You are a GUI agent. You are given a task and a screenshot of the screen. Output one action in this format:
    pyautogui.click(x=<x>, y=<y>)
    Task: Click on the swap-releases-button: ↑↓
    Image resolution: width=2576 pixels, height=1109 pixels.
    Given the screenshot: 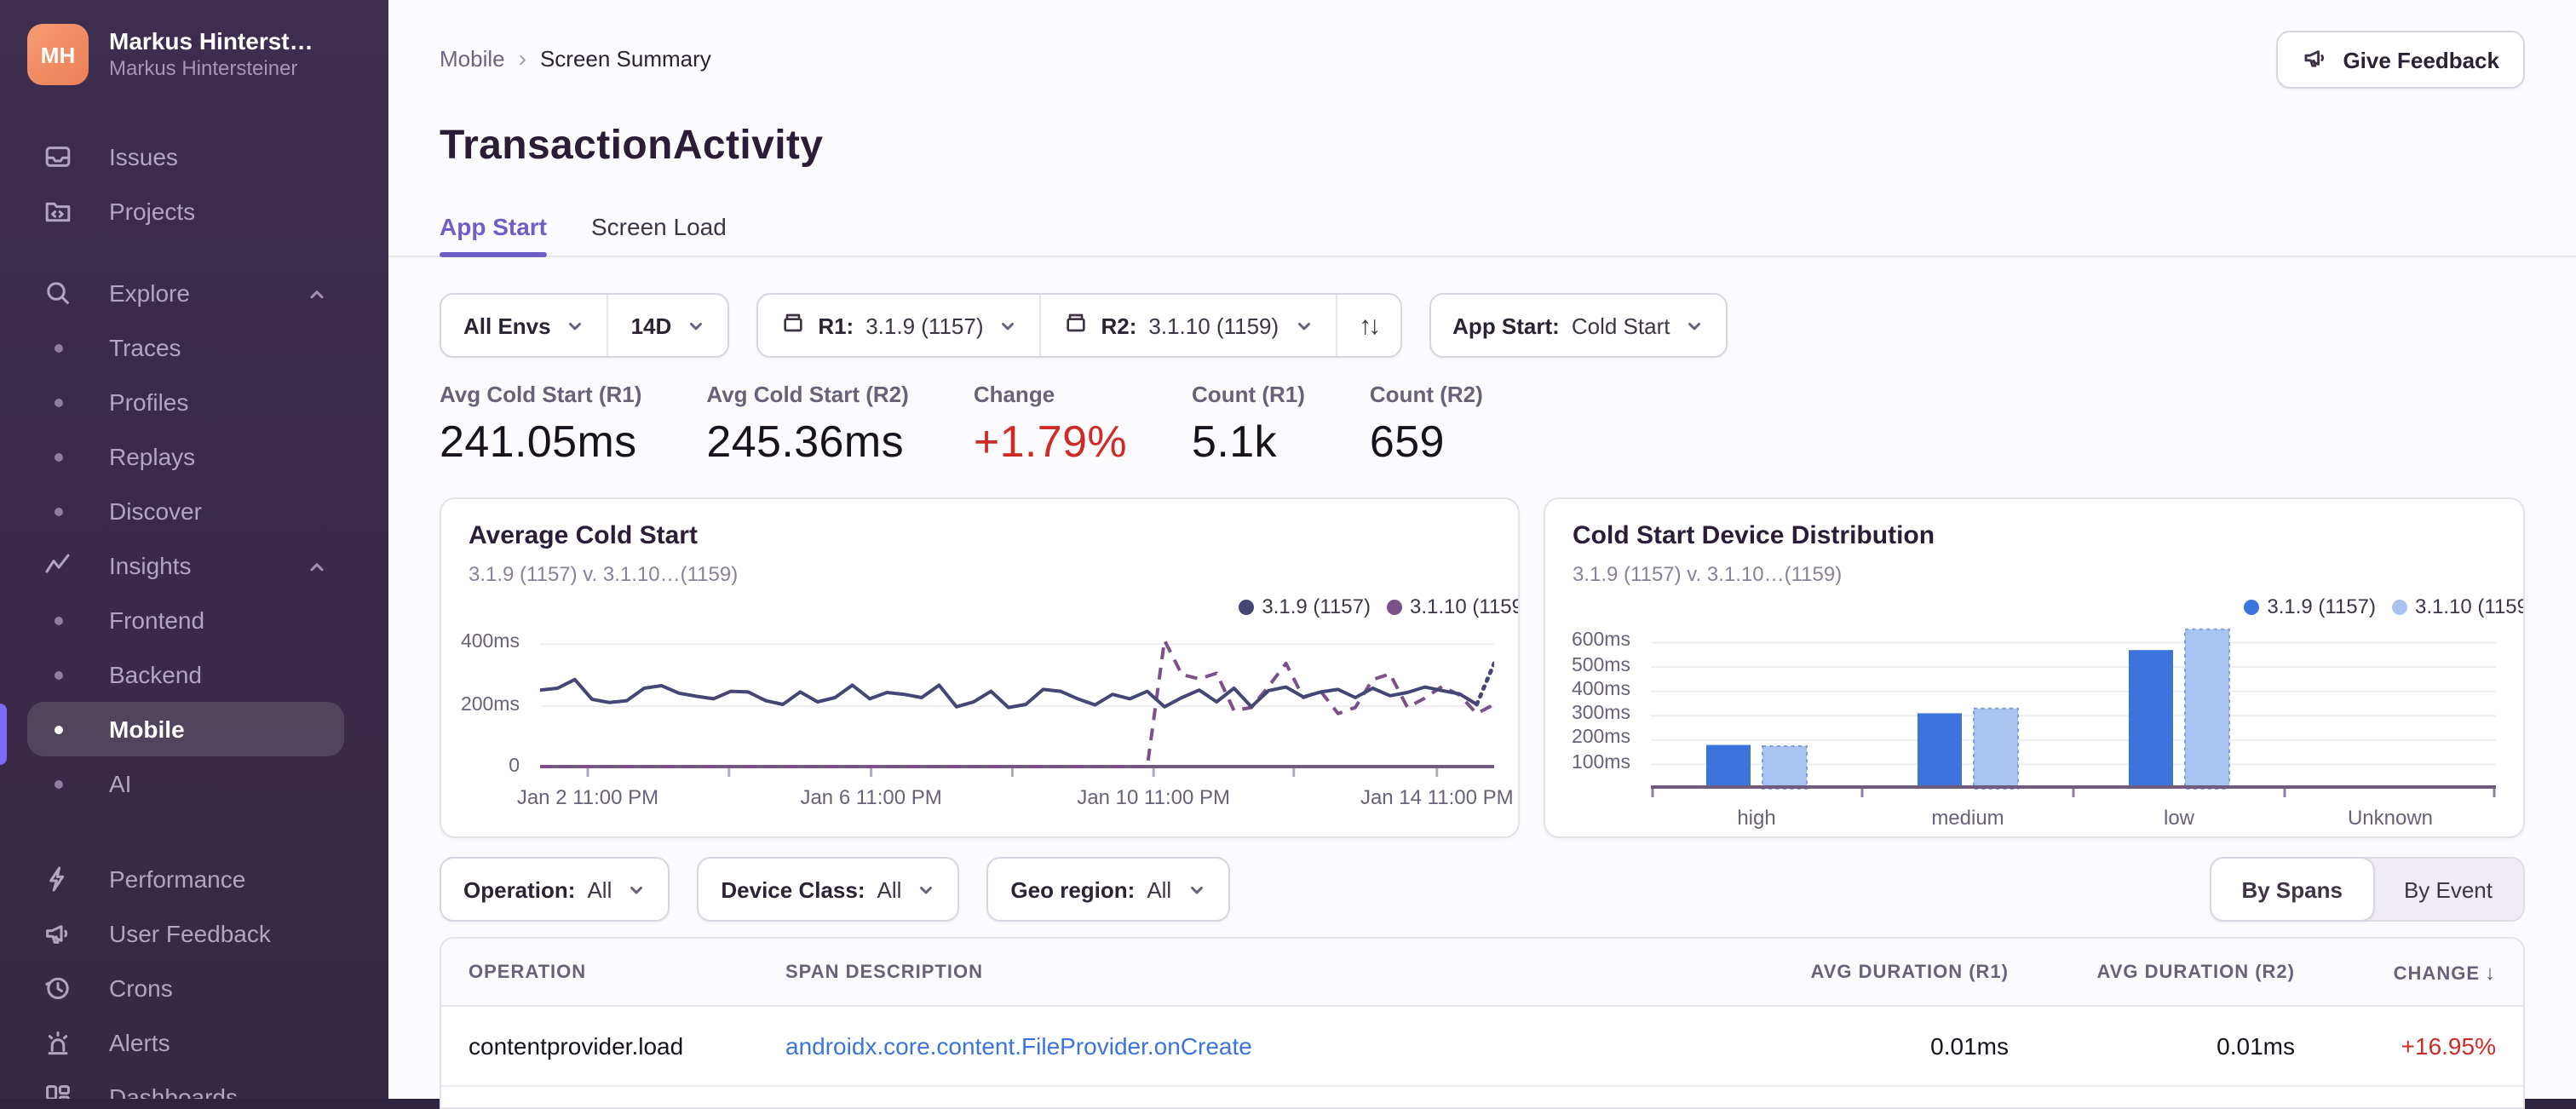 What is the action you would take?
    pyautogui.click(x=1368, y=325)
    